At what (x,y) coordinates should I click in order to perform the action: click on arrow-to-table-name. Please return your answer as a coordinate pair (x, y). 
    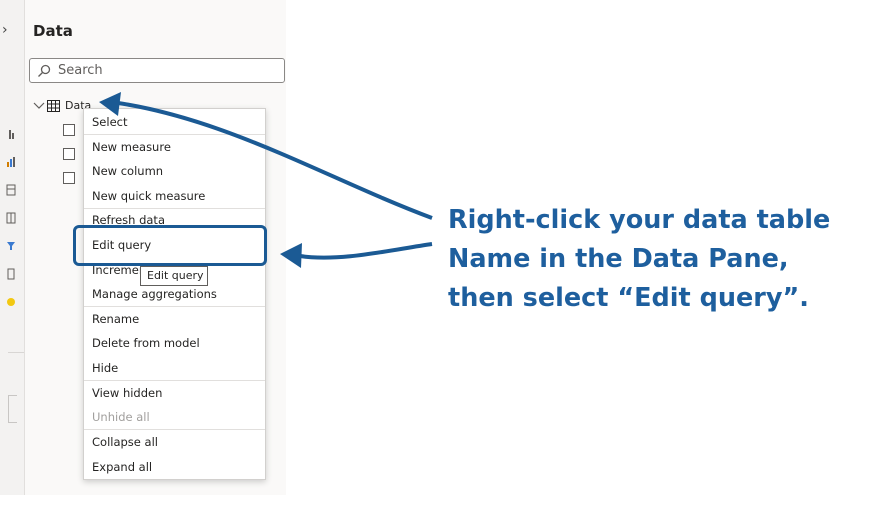
    Looking at the image, I should click on (275, 160).